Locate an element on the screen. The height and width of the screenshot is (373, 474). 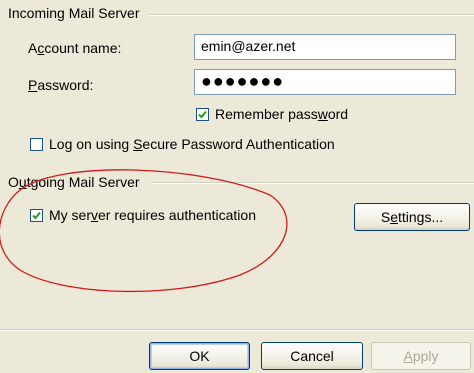
outgoing-group-title: Outgoing Mail Server is located at coordinates (75, 182).